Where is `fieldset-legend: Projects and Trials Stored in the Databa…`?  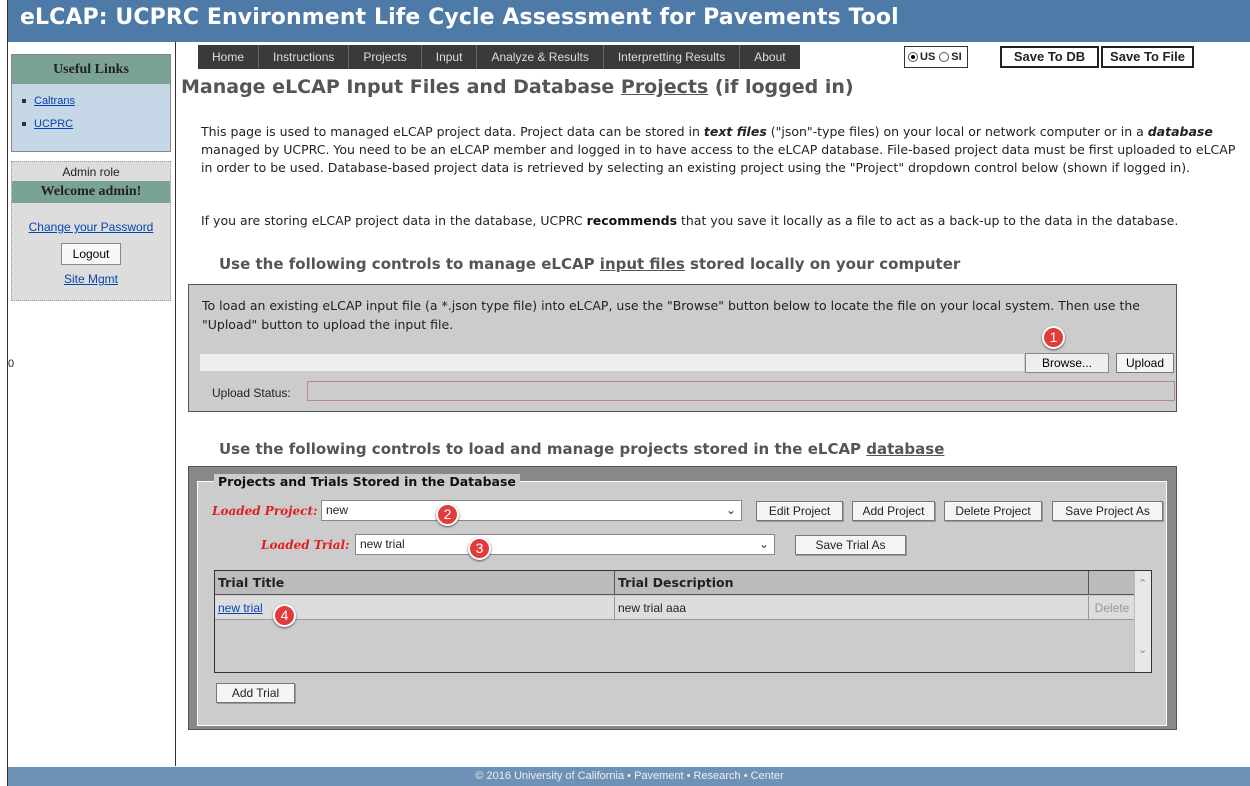 fieldset-legend: Projects and Trials Stored in the Databa… is located at coordinates (367, 481).